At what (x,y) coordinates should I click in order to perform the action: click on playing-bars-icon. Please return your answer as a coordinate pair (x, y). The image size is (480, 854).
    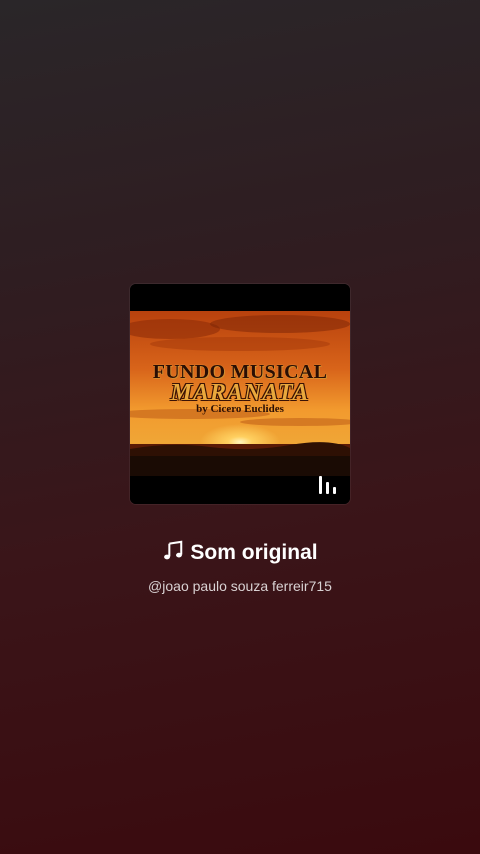
    Looking at the image, I should click on (328, 484).